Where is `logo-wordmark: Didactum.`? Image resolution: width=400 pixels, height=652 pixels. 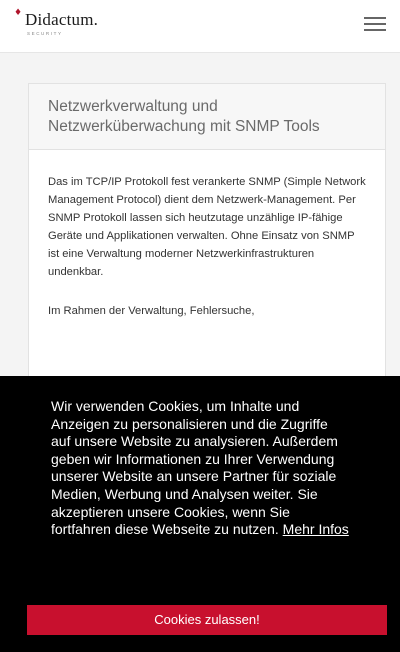
logo-wordmark: Didactum. is located at coordinates (62, 19).